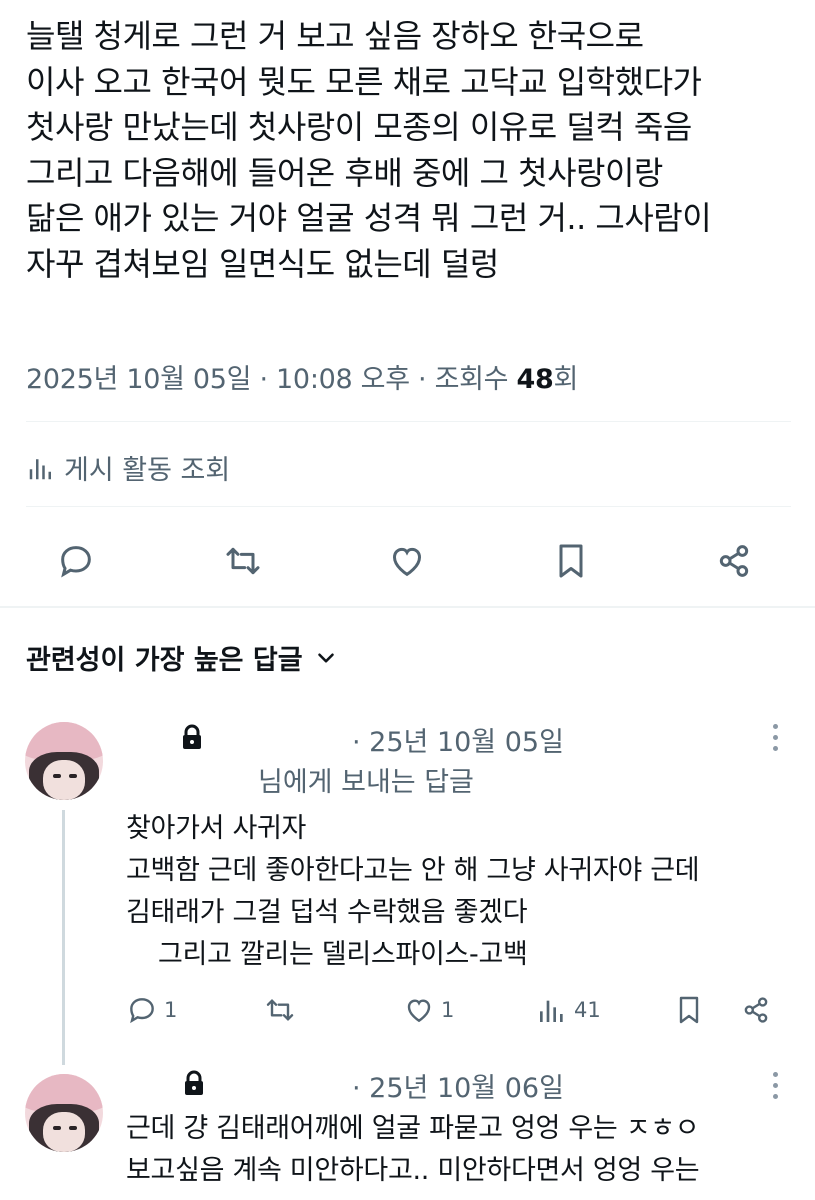 This screenshot has width=815, height=1200. Describe the element at coordinates (364, 81) in the screenshot. I see `post-text-line: 이사 오고 한국어 뭣도 모른 채로 고닥교 입학했다가` at that location.